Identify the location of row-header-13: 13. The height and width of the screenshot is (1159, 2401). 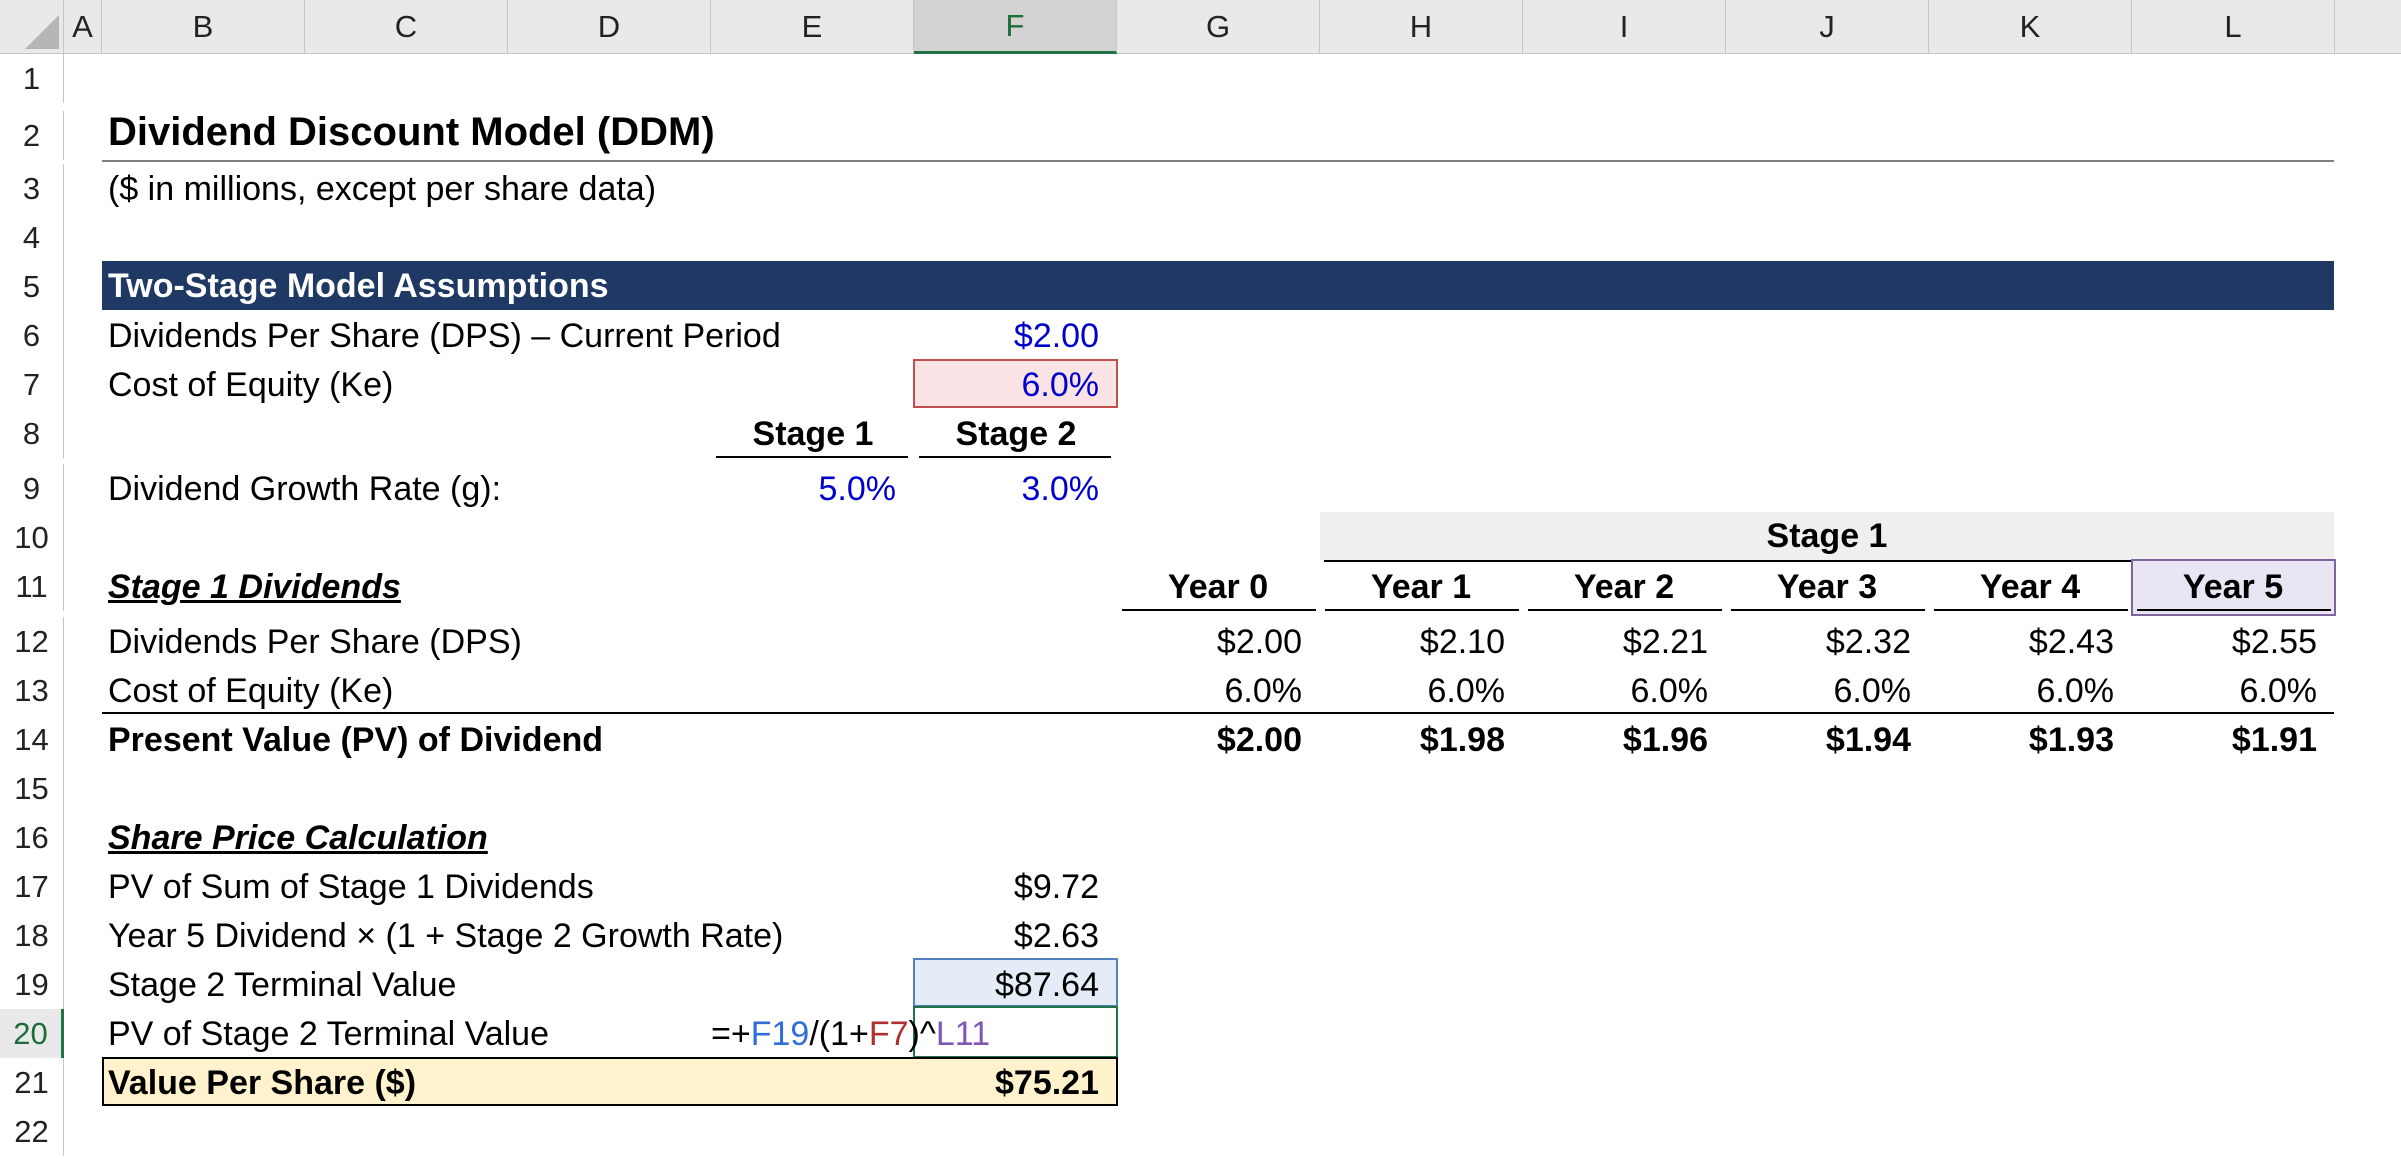
(32, 690).